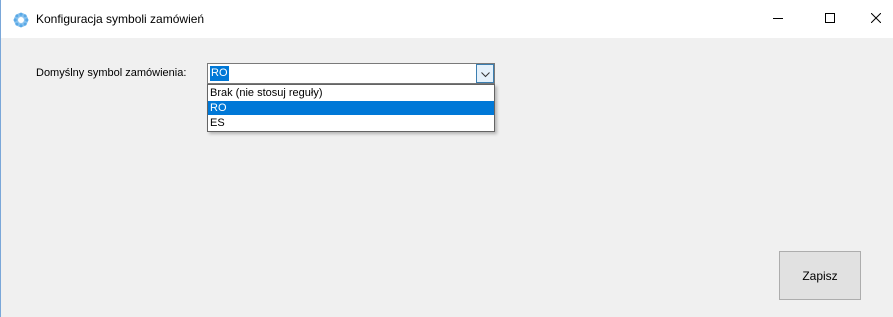  What do you see at coordinates (447, 19) in the screenshot?
I see `title-bar: Konfiguracja symboli zamówień` at bounding box center [447, 19].